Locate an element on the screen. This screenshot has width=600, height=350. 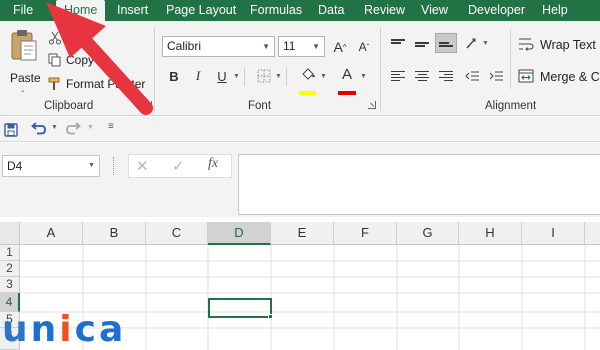
splitter-handle is located at coordinates (114, 166).